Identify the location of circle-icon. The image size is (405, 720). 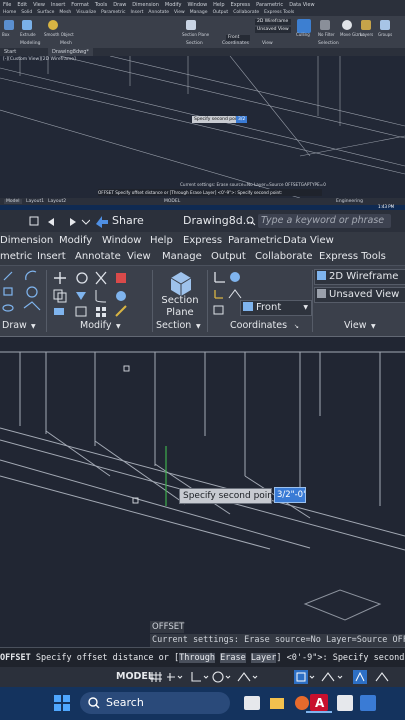
(32, 292).